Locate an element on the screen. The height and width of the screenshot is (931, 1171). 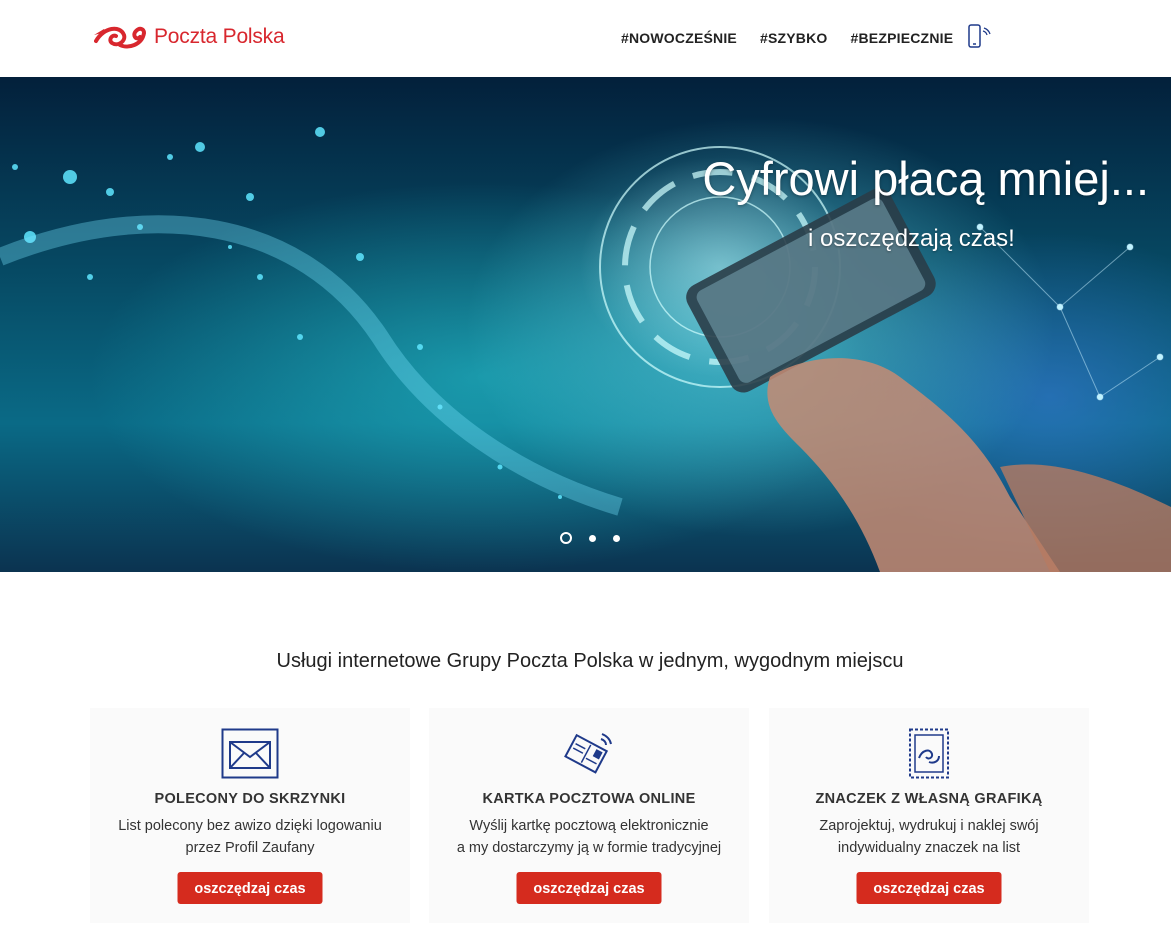
polecony-save-time-button: oszczędzaj czas is located at coordinates (250, 888).